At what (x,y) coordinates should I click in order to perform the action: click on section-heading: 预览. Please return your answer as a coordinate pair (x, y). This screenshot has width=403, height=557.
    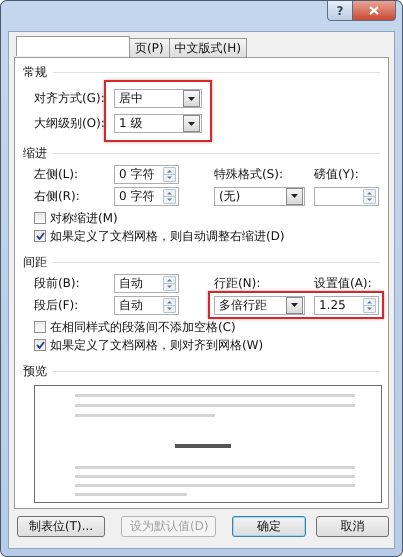
    Looking at the image, I should click on (35, 371).